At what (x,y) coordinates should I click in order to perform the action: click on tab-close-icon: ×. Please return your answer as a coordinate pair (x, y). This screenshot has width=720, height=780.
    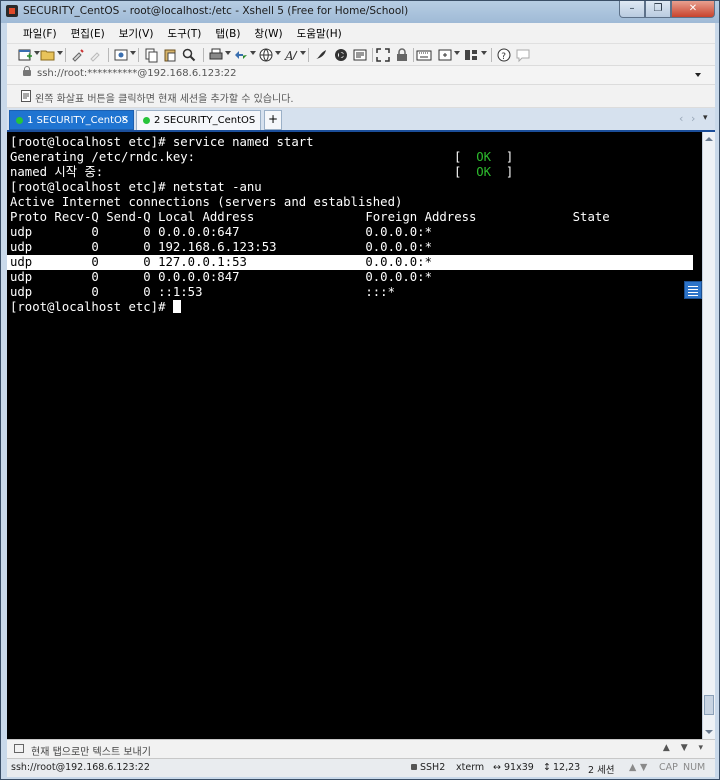
    Looking at the image, I should click on (125, 120).